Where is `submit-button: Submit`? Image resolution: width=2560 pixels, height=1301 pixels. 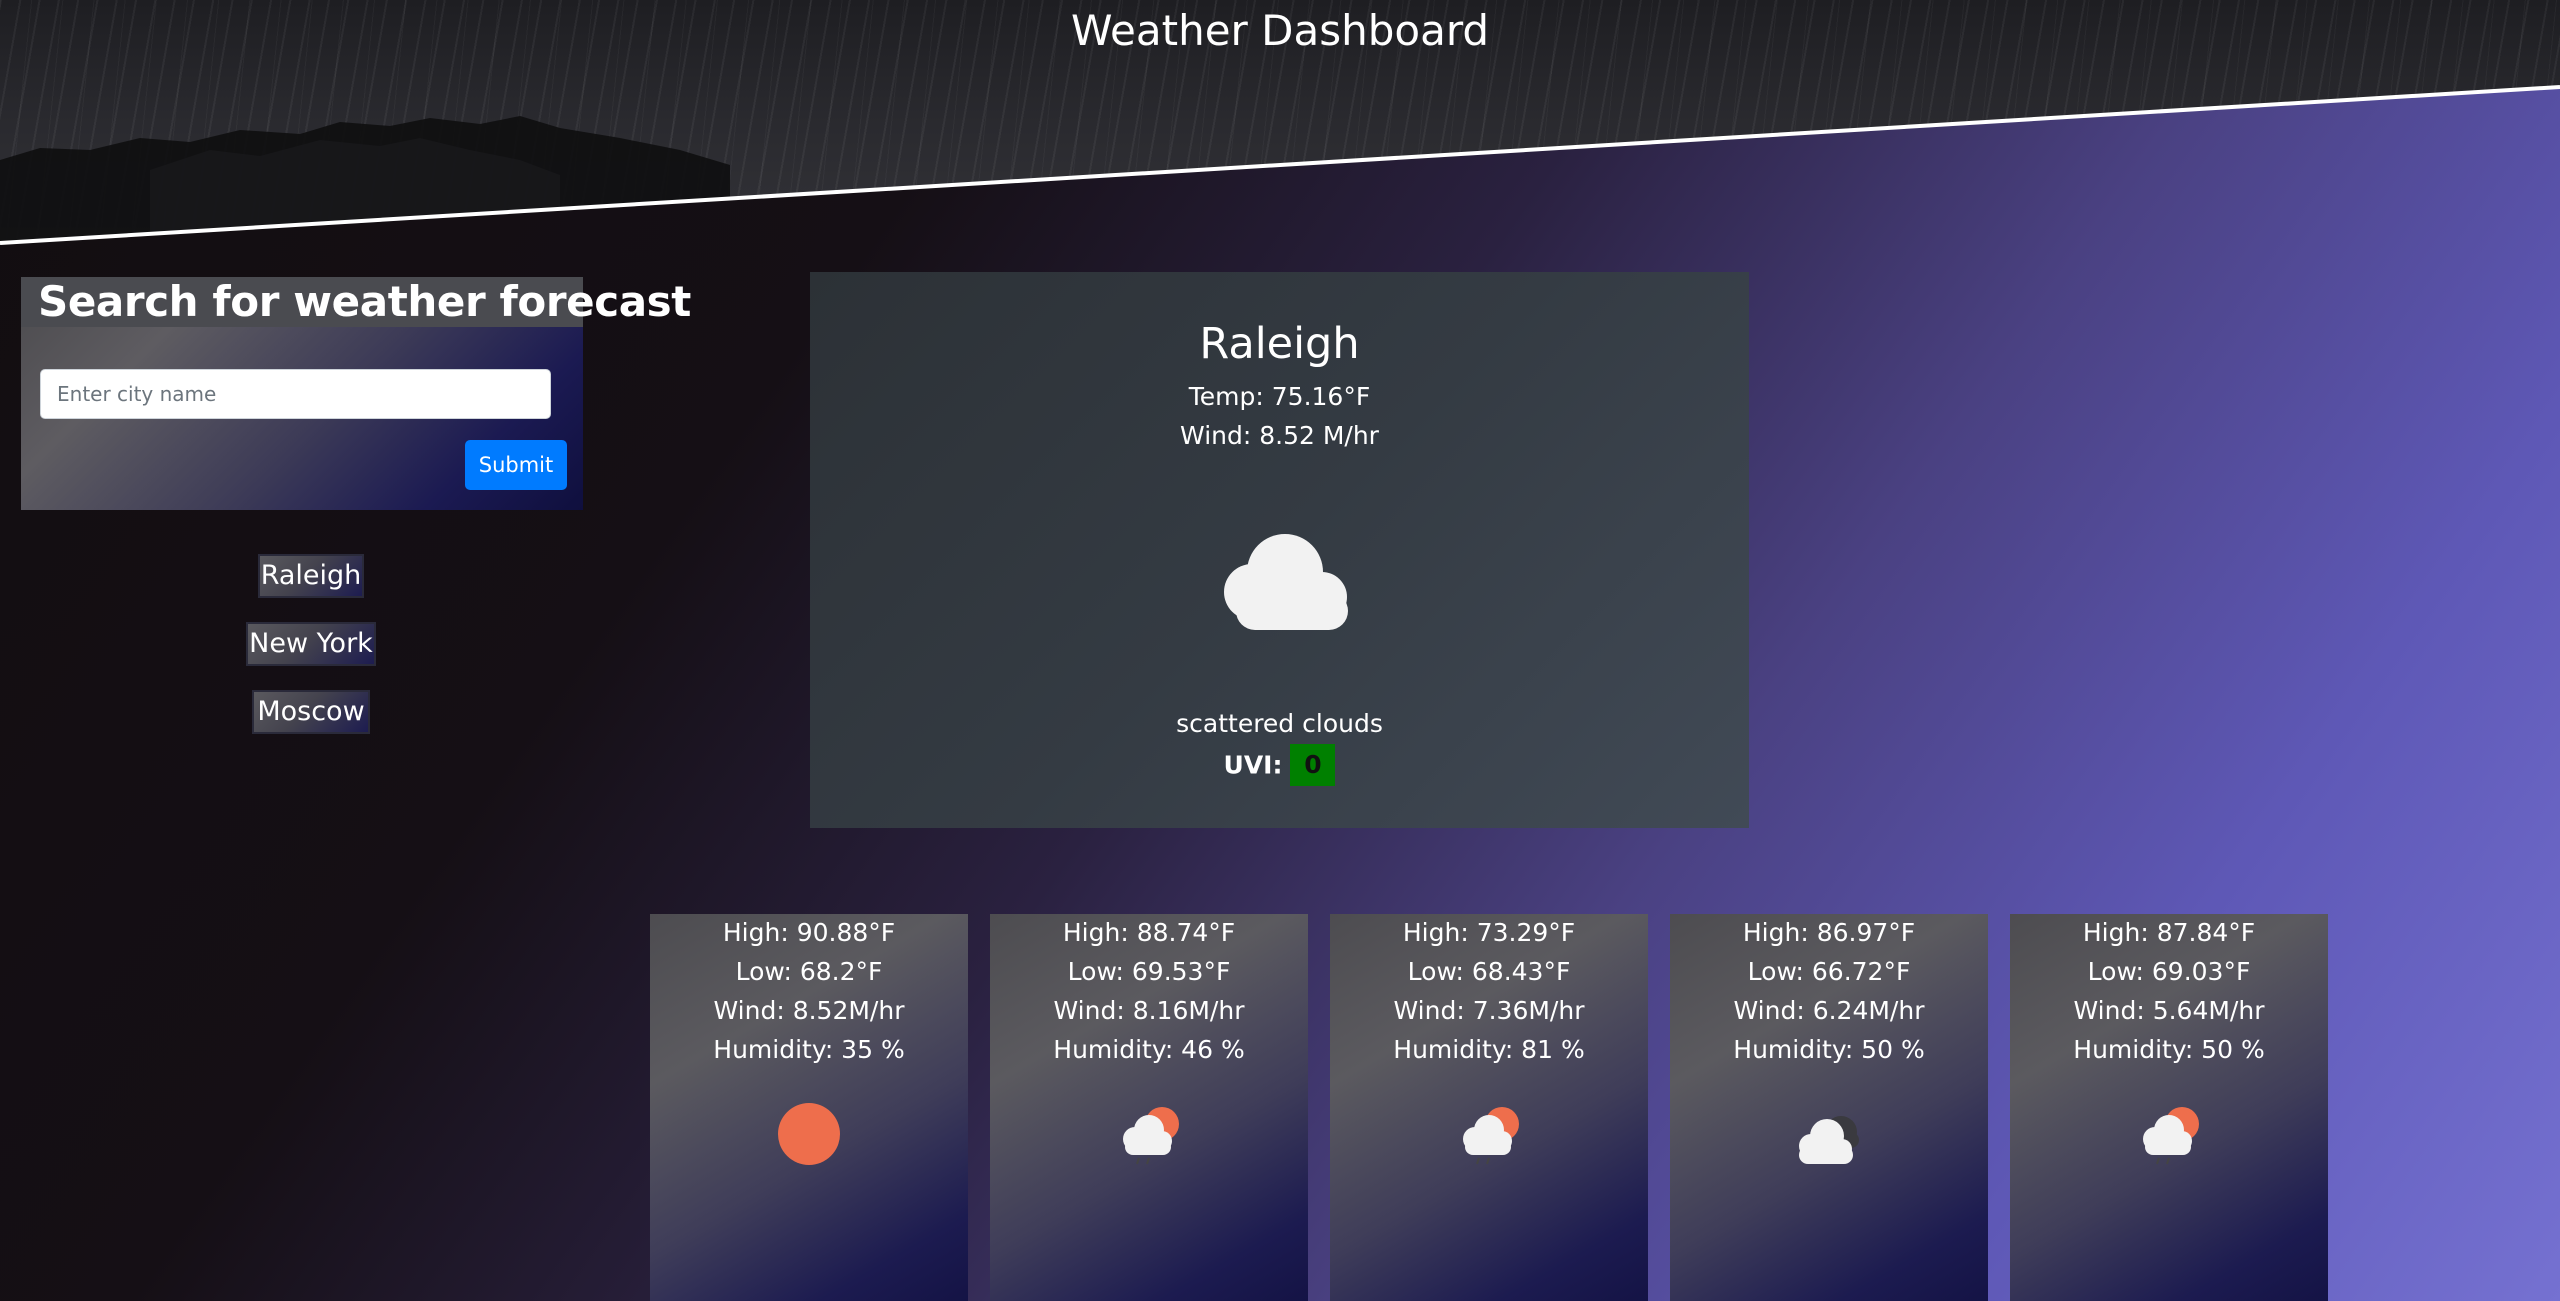 submit-button: Submit is located at coordinates (516, 465).